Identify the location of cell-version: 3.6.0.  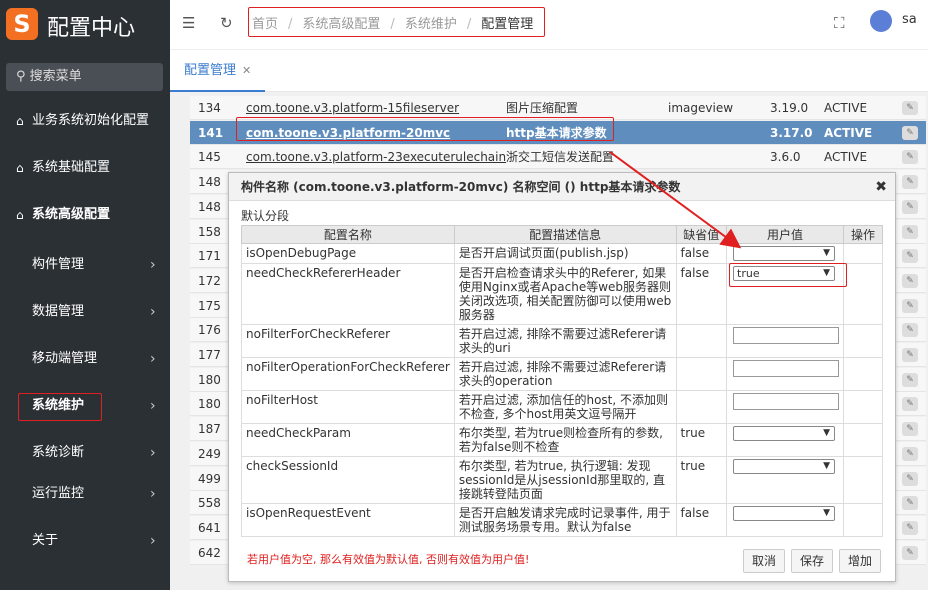
(785, 157).